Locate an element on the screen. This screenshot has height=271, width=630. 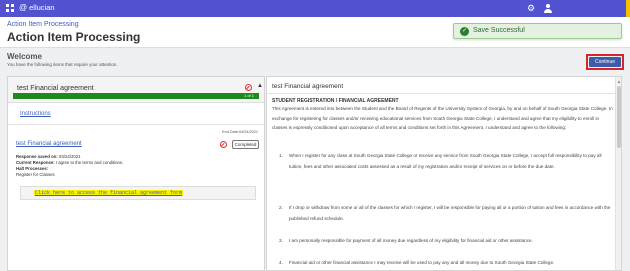
top-navigation-bar: @ ellucian ⚙ is located at coordinates (315, 8).